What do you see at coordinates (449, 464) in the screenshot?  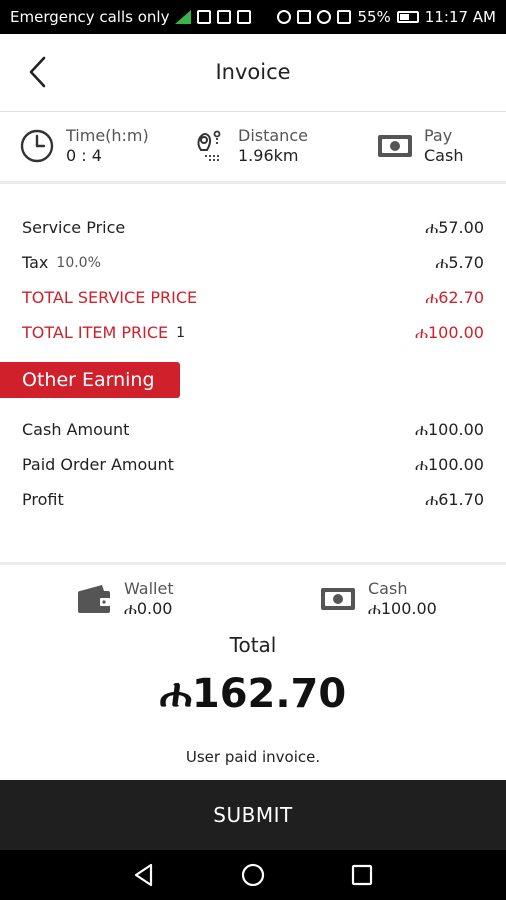 I see `paid-order-amount-value: ሐ100.00` at bounding box center [449, 464].